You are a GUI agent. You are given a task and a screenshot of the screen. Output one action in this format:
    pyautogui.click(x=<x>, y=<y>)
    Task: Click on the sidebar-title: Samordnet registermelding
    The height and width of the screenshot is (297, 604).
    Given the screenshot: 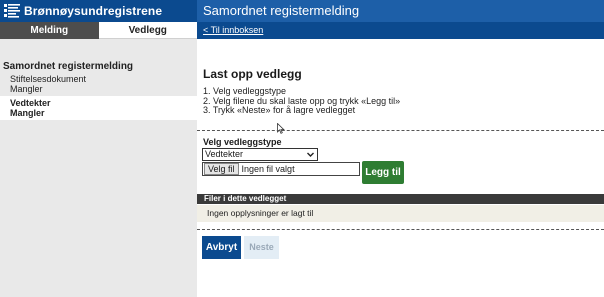 What is the action you would take?
    pyautogui.click(x=68, y=66)
    